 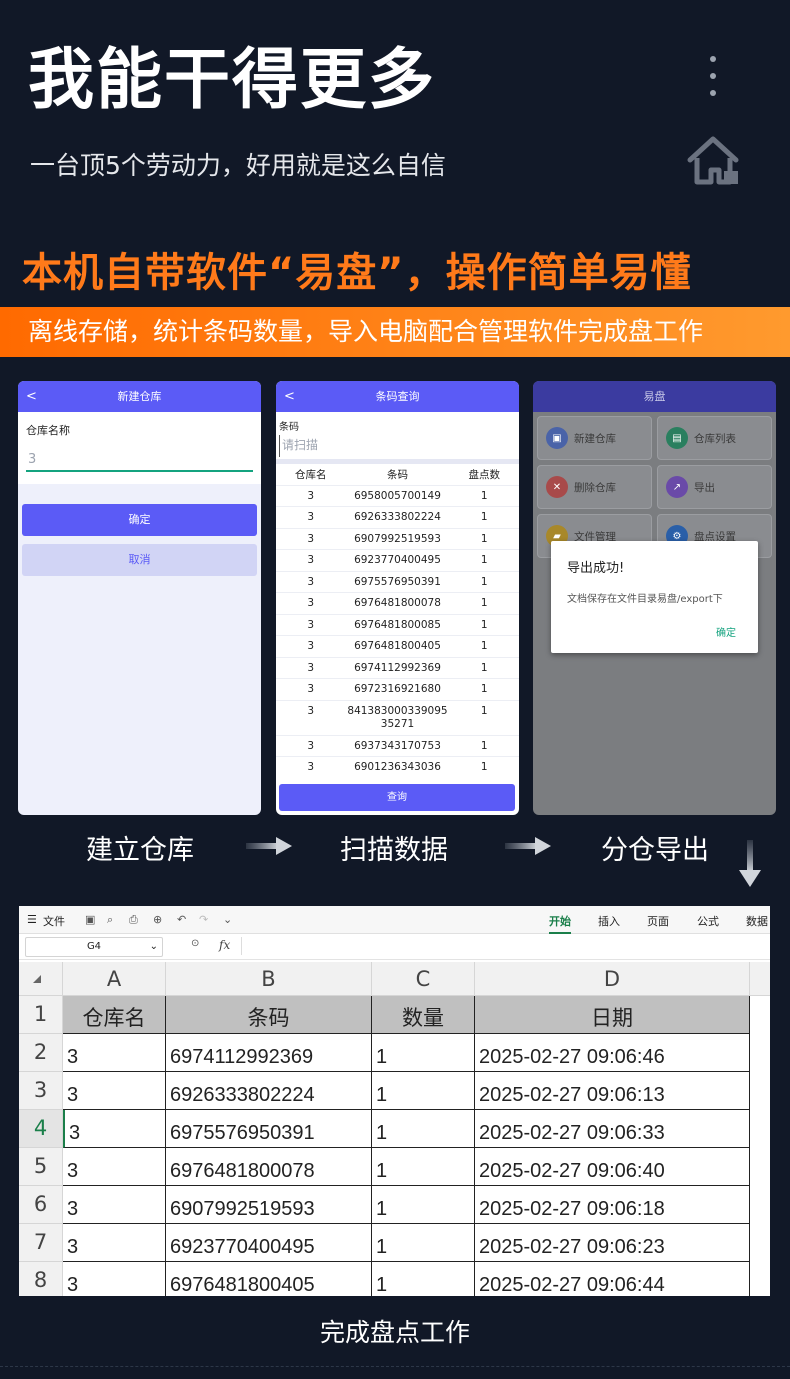 What do you see at coordinates (609, 921) in the screenshot?
I see `tab-insert: 插入` at bounding box center [609, 921].